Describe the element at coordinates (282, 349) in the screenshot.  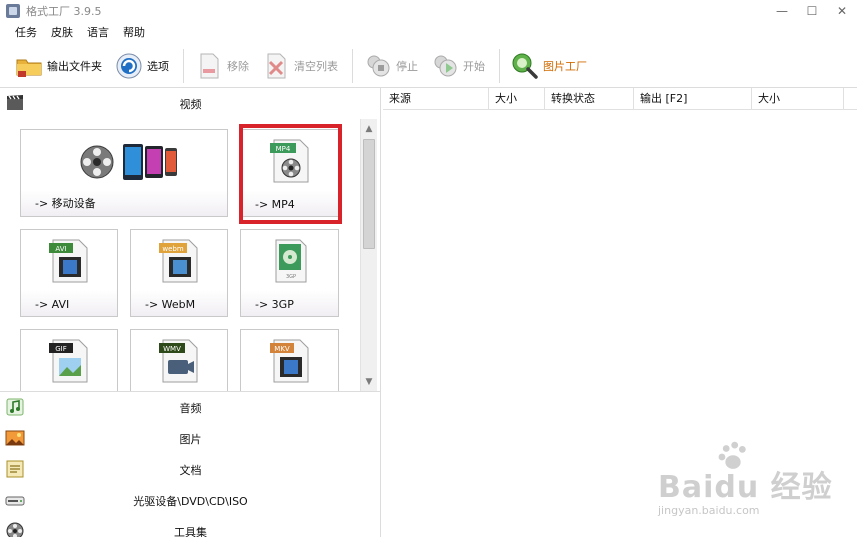
I see `mkv-badge-text: MKV` at that location.